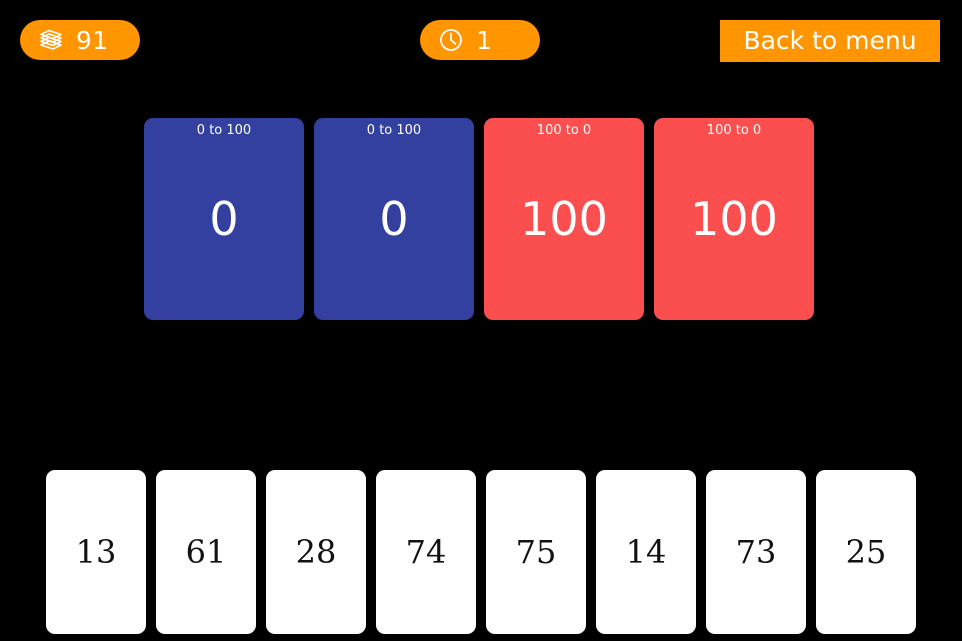 This screenshot has height=641, width=962. I want to click on hand-card: 73, so click(756, 552).